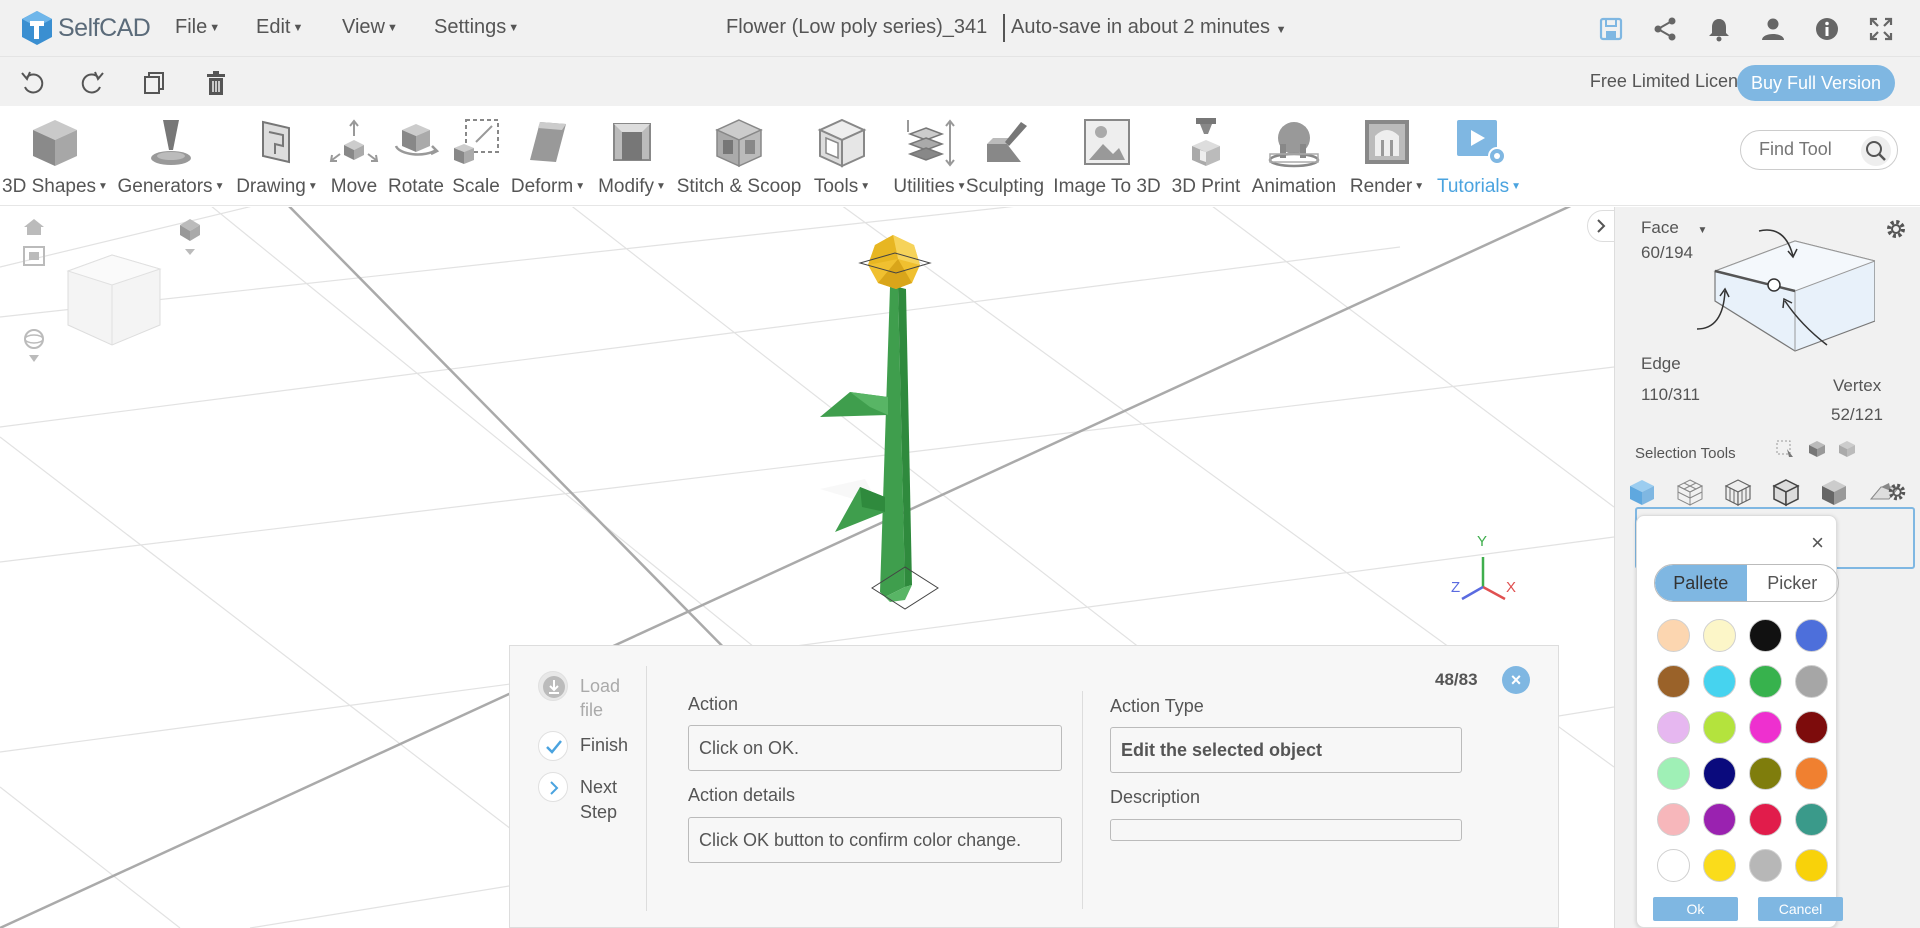 This screenshot has height=928, width=1920. I want to click on finish-step-button, so click(553, 746).